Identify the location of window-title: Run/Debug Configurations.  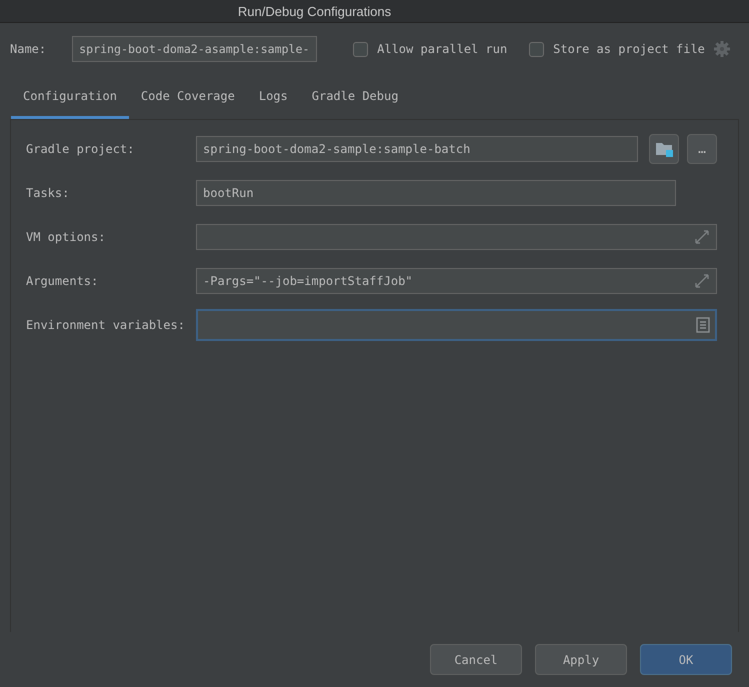
(374, 11).